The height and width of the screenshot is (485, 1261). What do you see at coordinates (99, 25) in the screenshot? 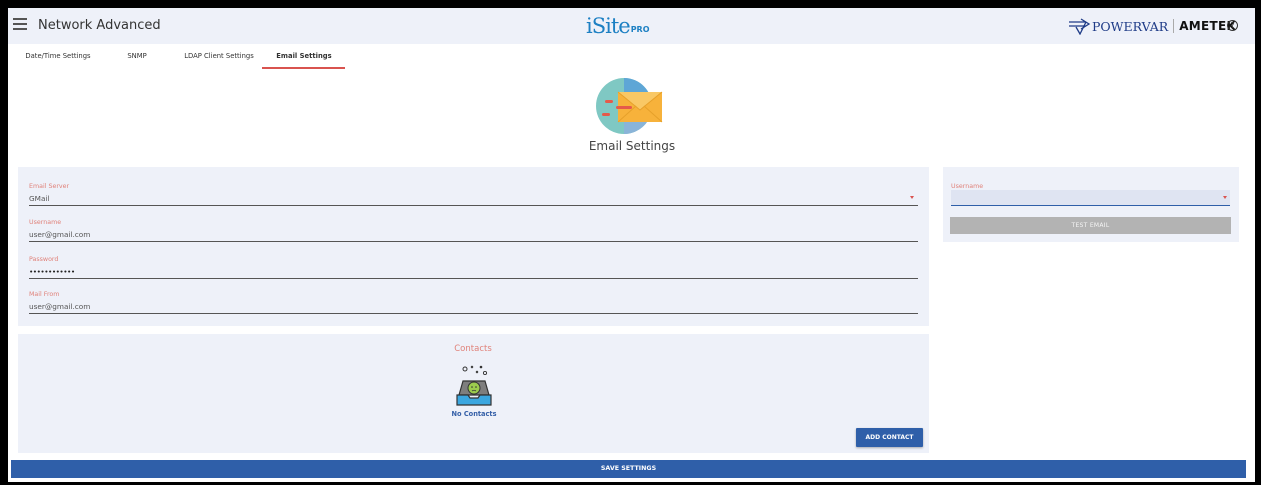
I see `page-title: Network Advanced` at bounding box center [99, 25].